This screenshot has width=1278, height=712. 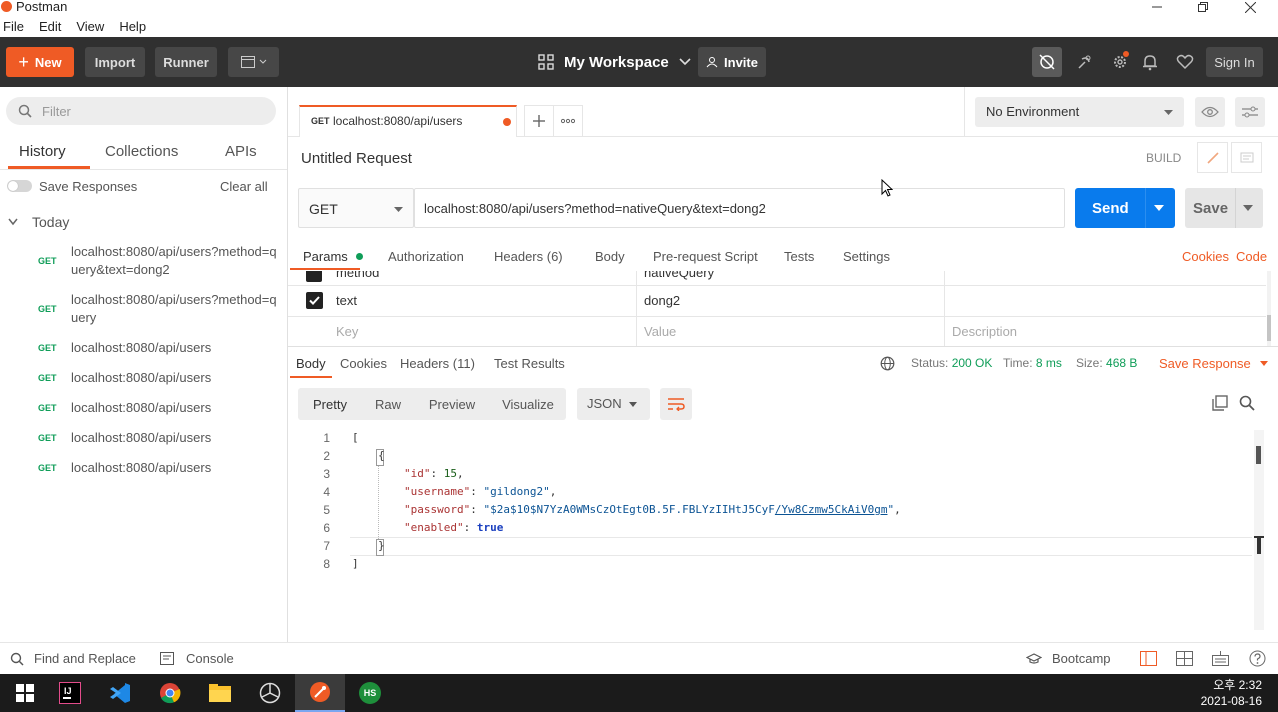 What do you see at coordinates (1085, 62) in the screenshot?
I see `satellite-icon` at bounding box center [1085, 62].